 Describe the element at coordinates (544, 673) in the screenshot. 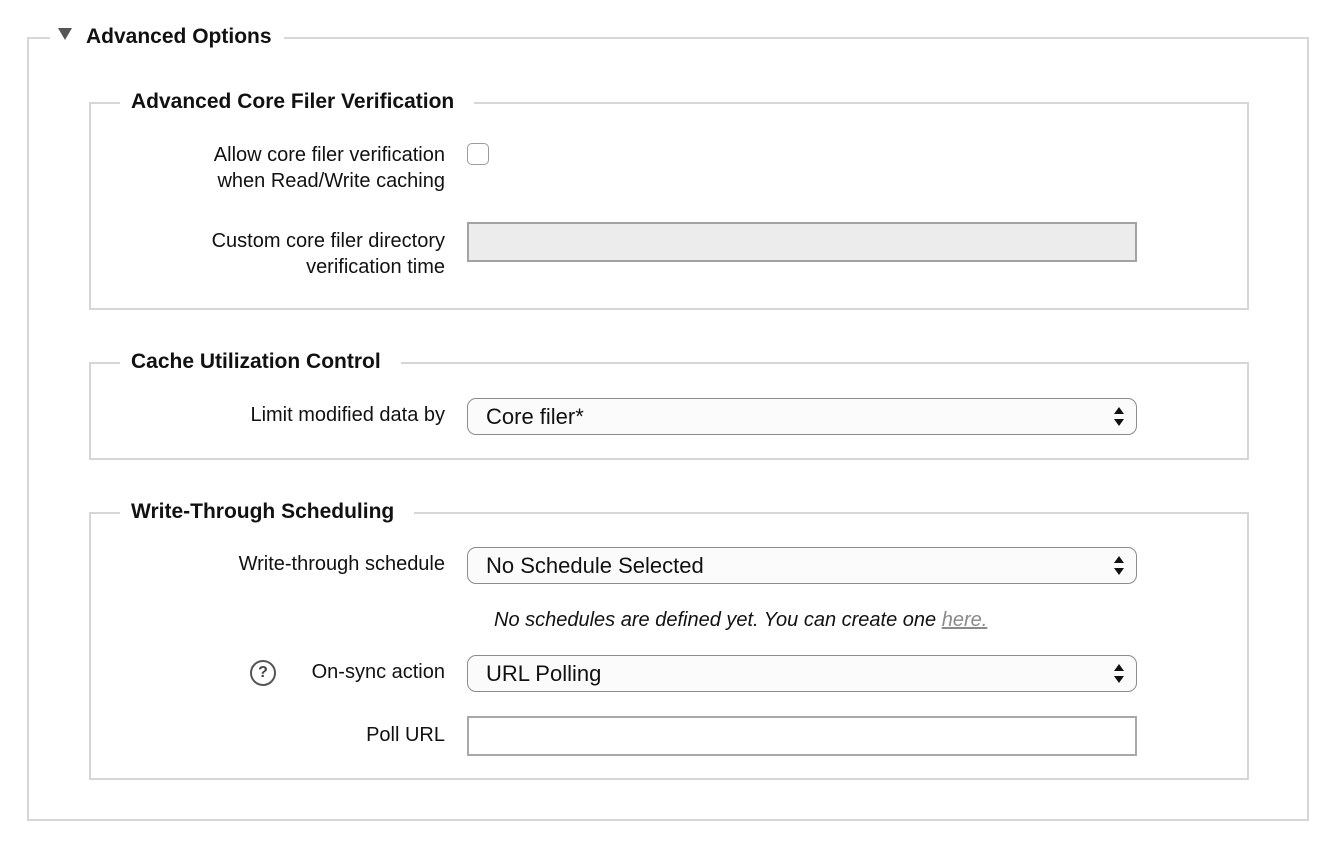

I see `on-sync-action-value: URL Polling` at that location.